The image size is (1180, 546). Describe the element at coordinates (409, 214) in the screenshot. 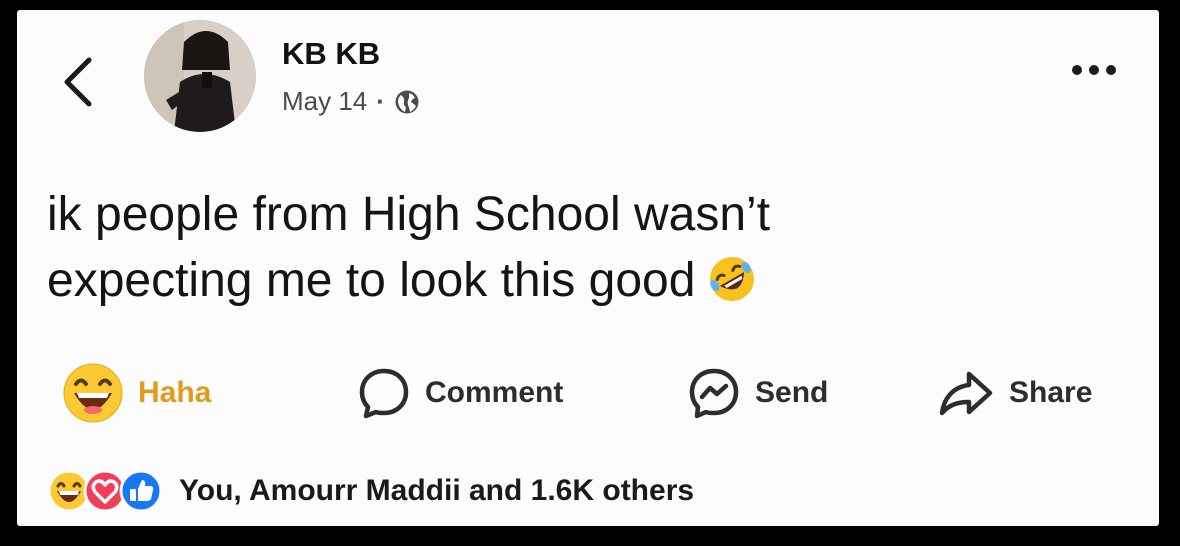

I see `post-text-line-1: ik people from High School wasn’t` at that location.